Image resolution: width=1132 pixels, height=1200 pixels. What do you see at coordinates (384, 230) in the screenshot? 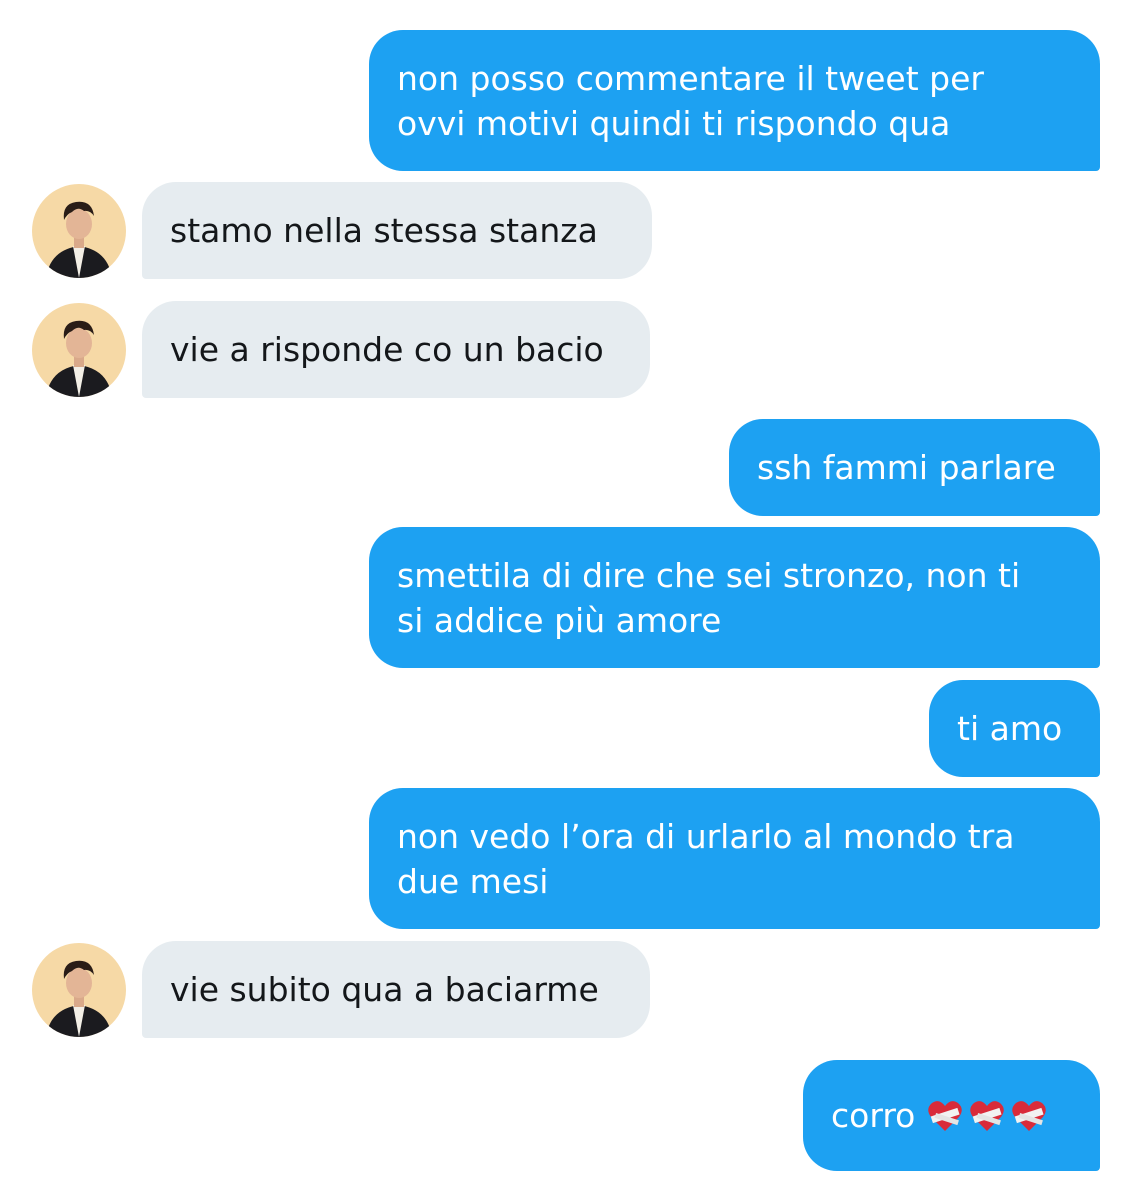
I see `message-text: stamo nella stessa stanza` at bounding box center [384, 230].